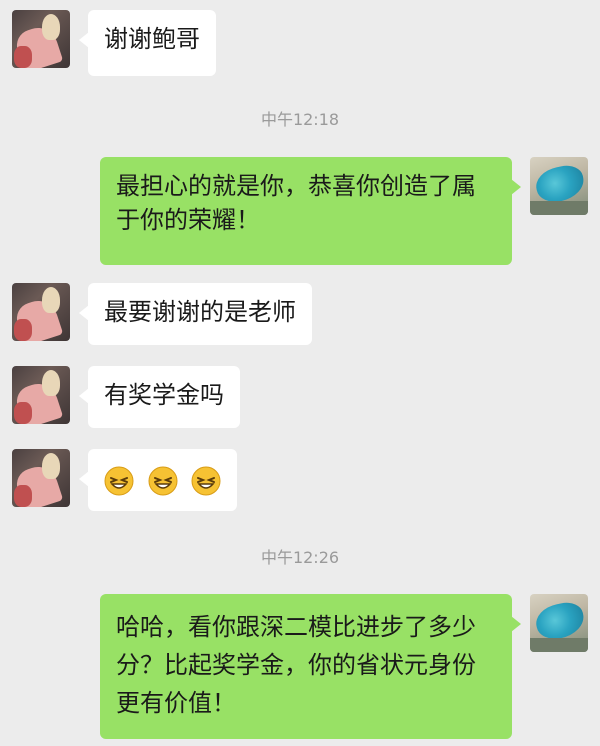 The height and width of the screenshot is (746, 600). I want to click on message-bubble-outgoing: 最担心的就是你，恭喜你创造了属于你的荣耀！, so click(310, 211).